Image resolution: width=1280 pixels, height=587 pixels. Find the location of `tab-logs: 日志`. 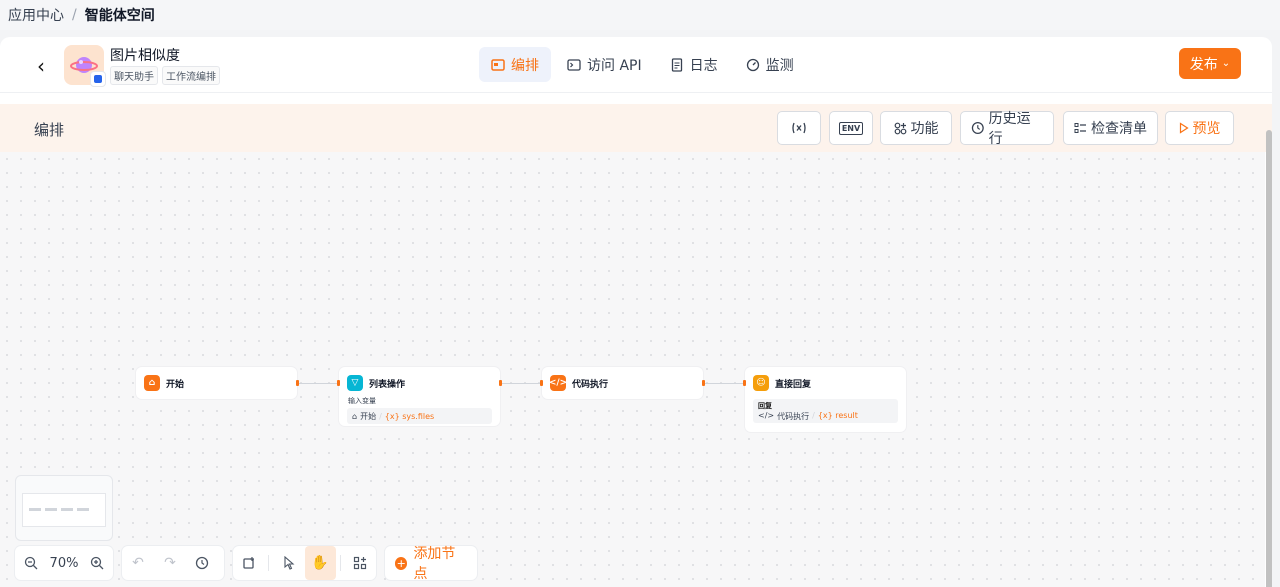

tab-logs: 日志 is located at coordinates (694, 64).